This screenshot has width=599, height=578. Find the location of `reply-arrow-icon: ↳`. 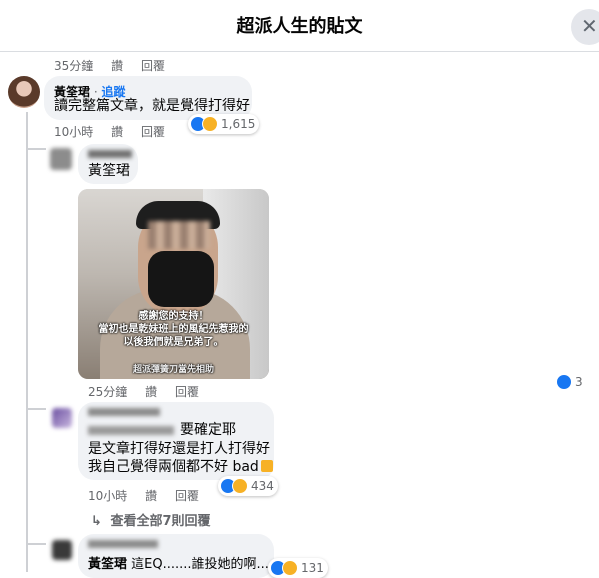

reply-arrow-icon: ↳ is located at coordinates (96, 521).